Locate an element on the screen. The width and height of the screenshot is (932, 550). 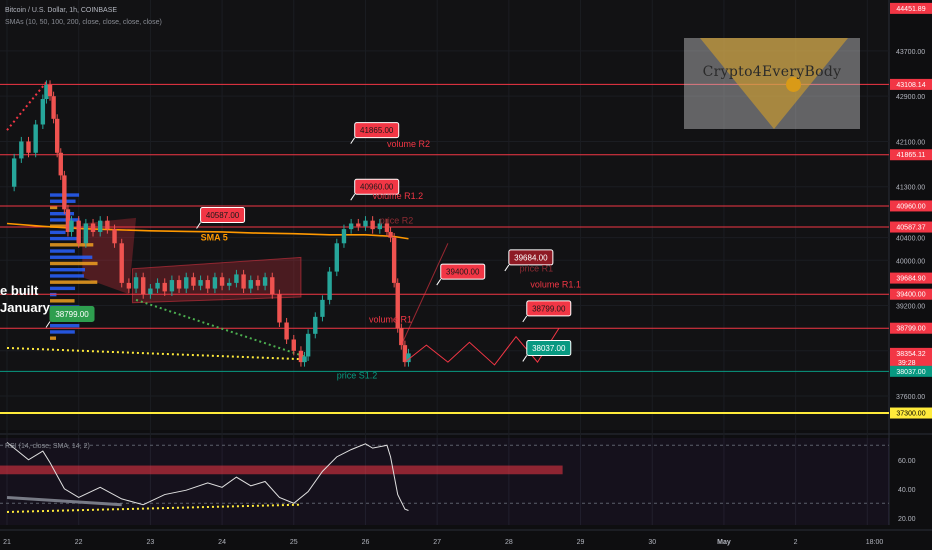
time-axis-tick: 26 is located at coordinates (366, 542).